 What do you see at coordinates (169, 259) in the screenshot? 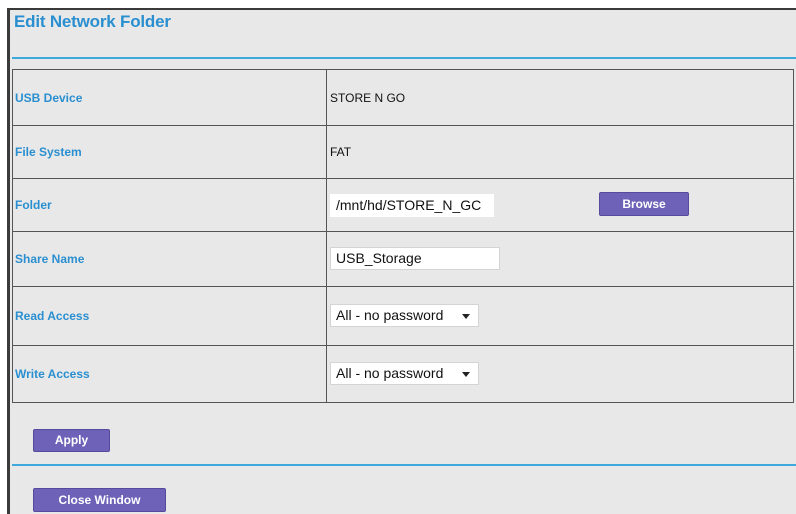
I see `share-name-label: Share Name` at bounding box center [169, 259].